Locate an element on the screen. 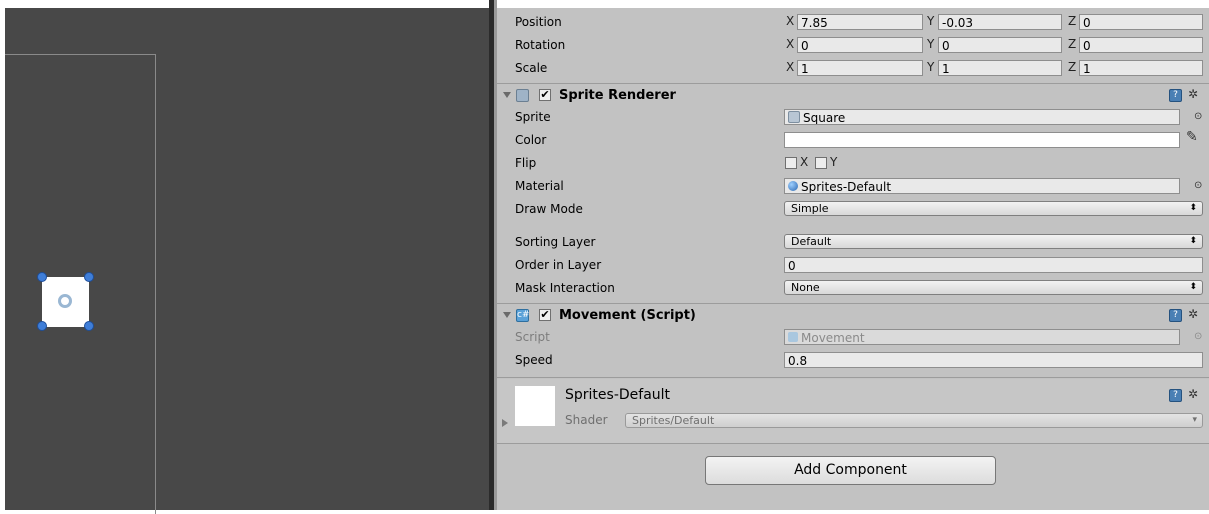 This screenshot has width=1209, height=514. rotation-x-axis: X is located at coordinates (790, 44).